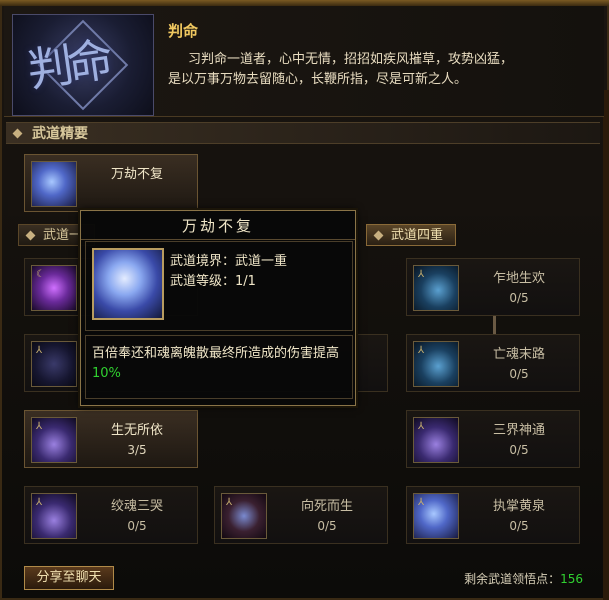 The image size is (609, 600). I want to click on skill-name: 三界神通, so click(518, 430).